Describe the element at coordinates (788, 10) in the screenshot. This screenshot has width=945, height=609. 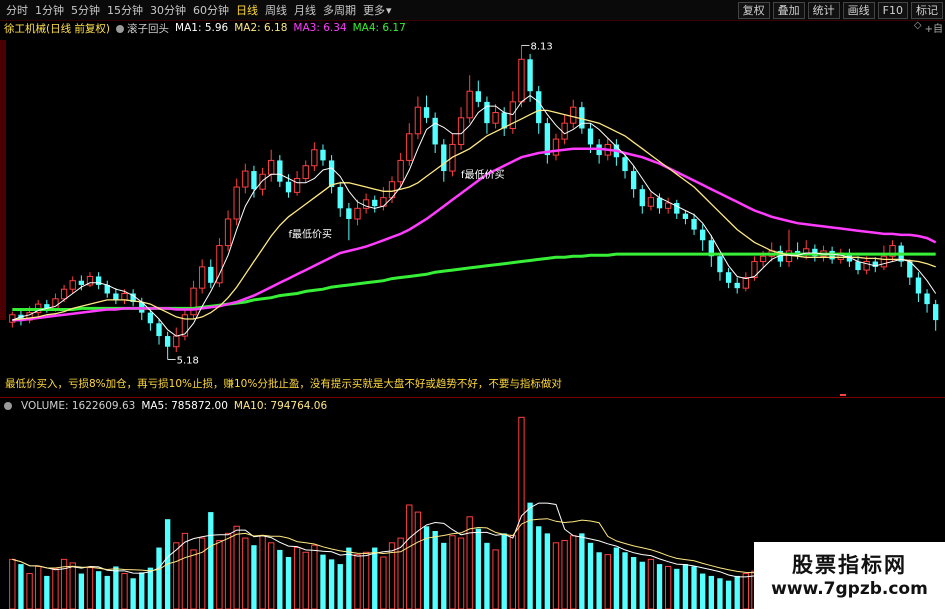
I see `tool-button: 叠加` at that location.